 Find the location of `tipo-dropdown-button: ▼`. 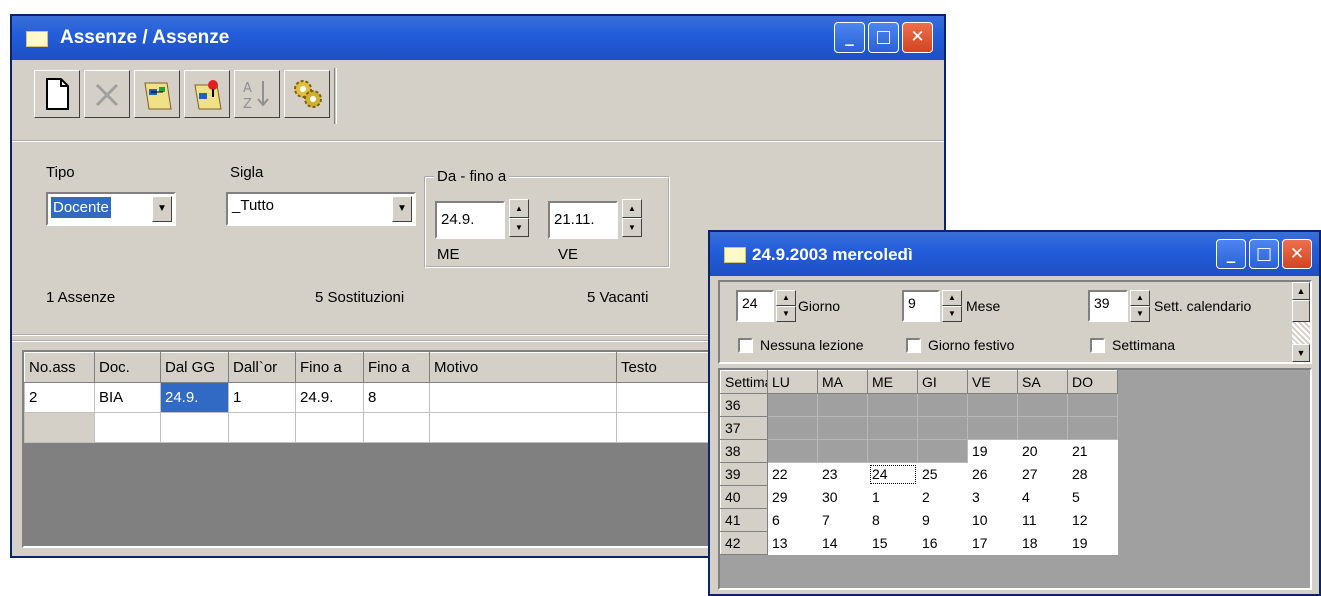

tipo-dropdown-button: ▼ is located at coordinates (162, 209).